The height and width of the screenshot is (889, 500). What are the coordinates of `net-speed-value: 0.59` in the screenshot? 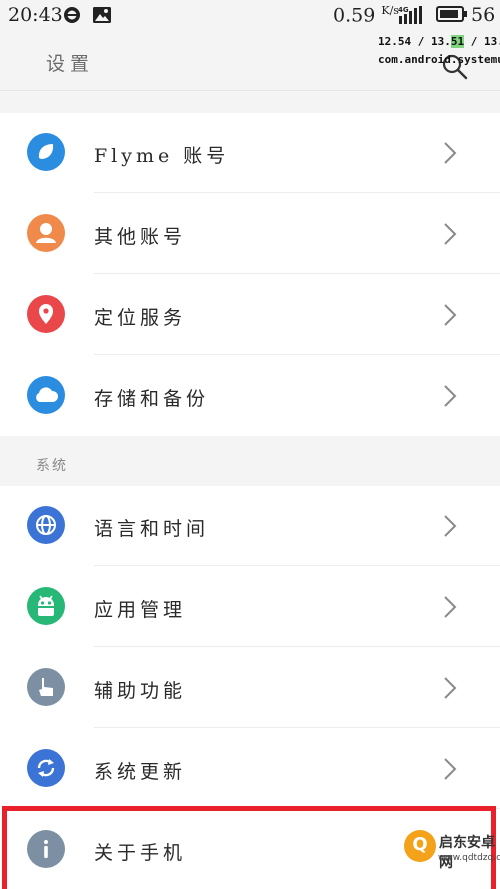 It's located at (354, 15).